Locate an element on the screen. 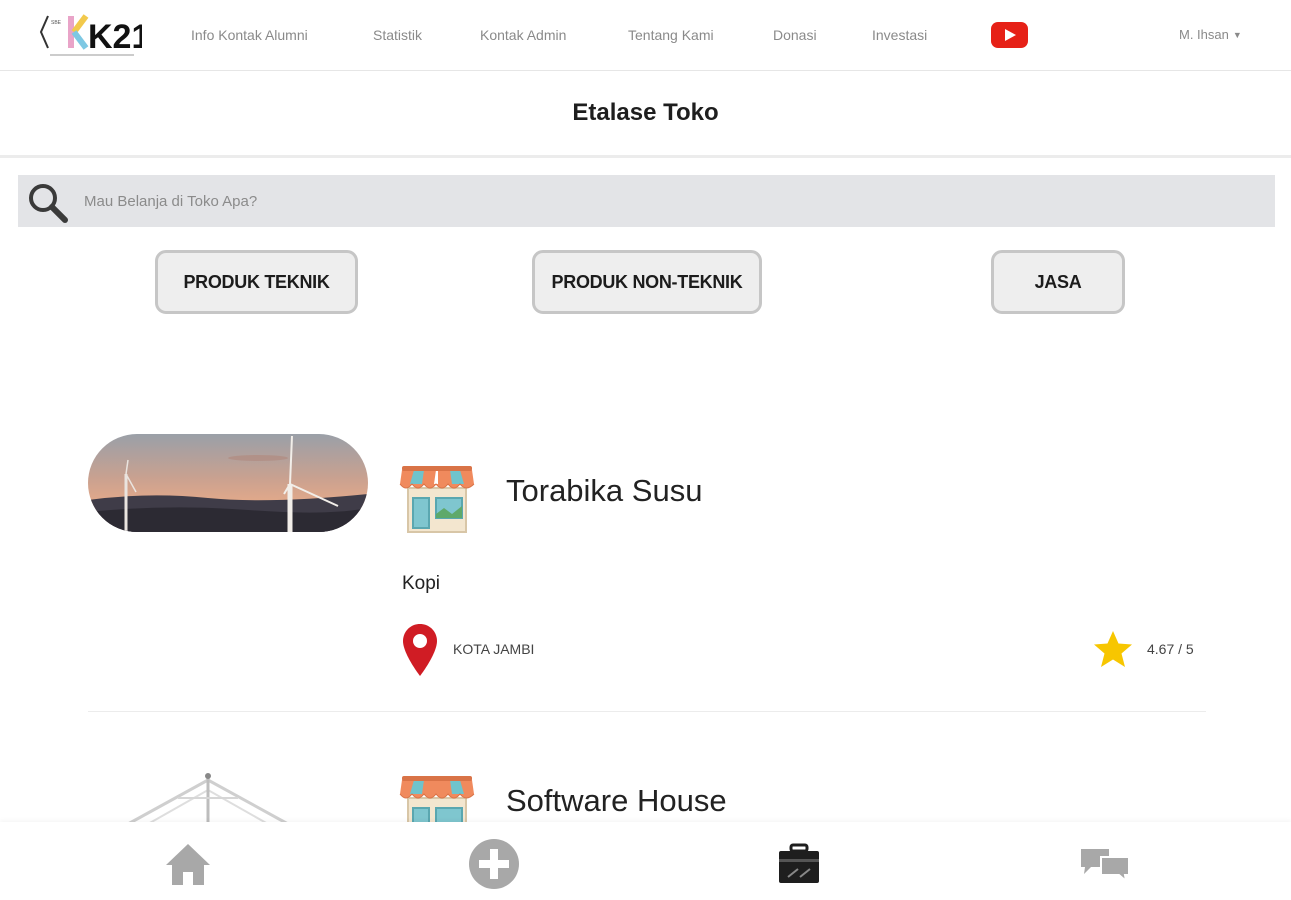 The width and height of the screenshot is (1291, 900). category-produk-non-teknik-button: PRODUK NON-TEKNIK is located at coordinates (647, 282).